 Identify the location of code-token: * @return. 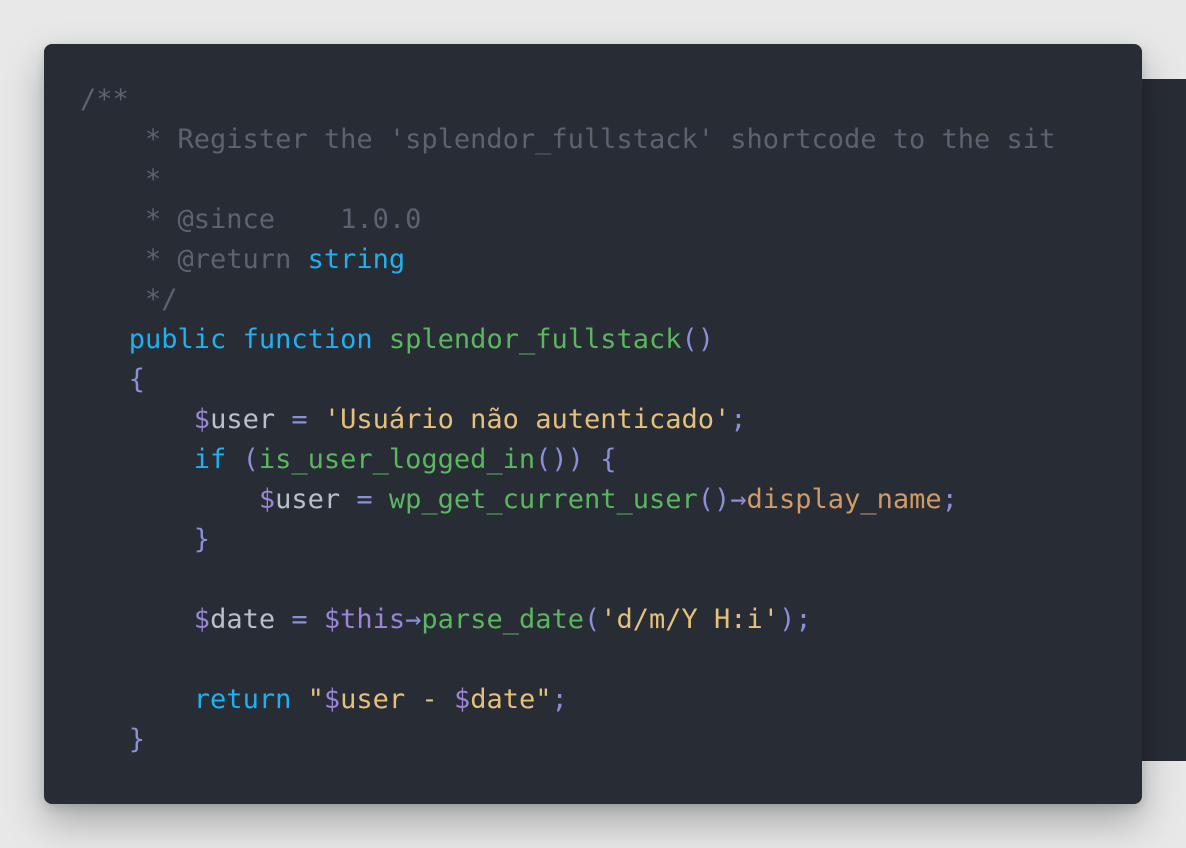
(194, 259).